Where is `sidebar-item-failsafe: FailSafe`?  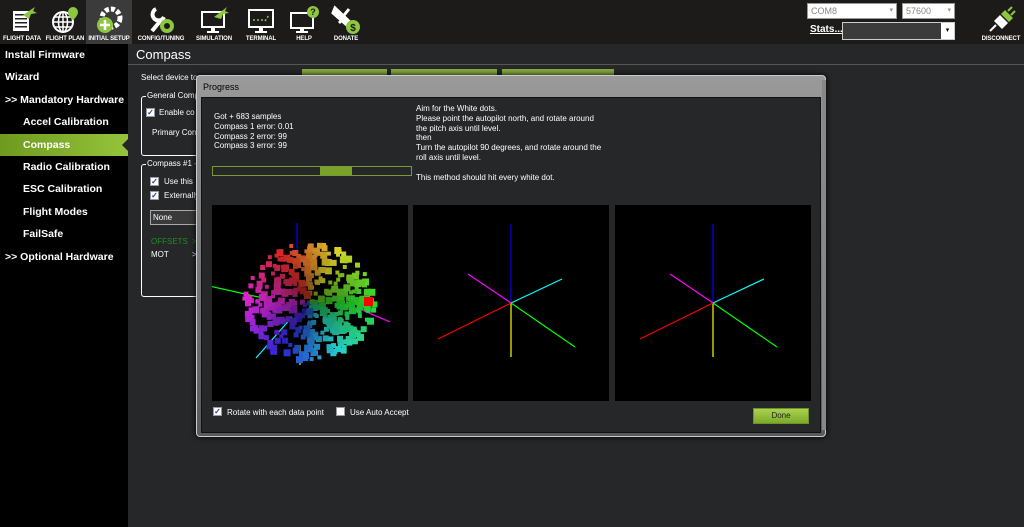
sidebar-item-failsafe: FailSafe is located at coordinates (64, 234).